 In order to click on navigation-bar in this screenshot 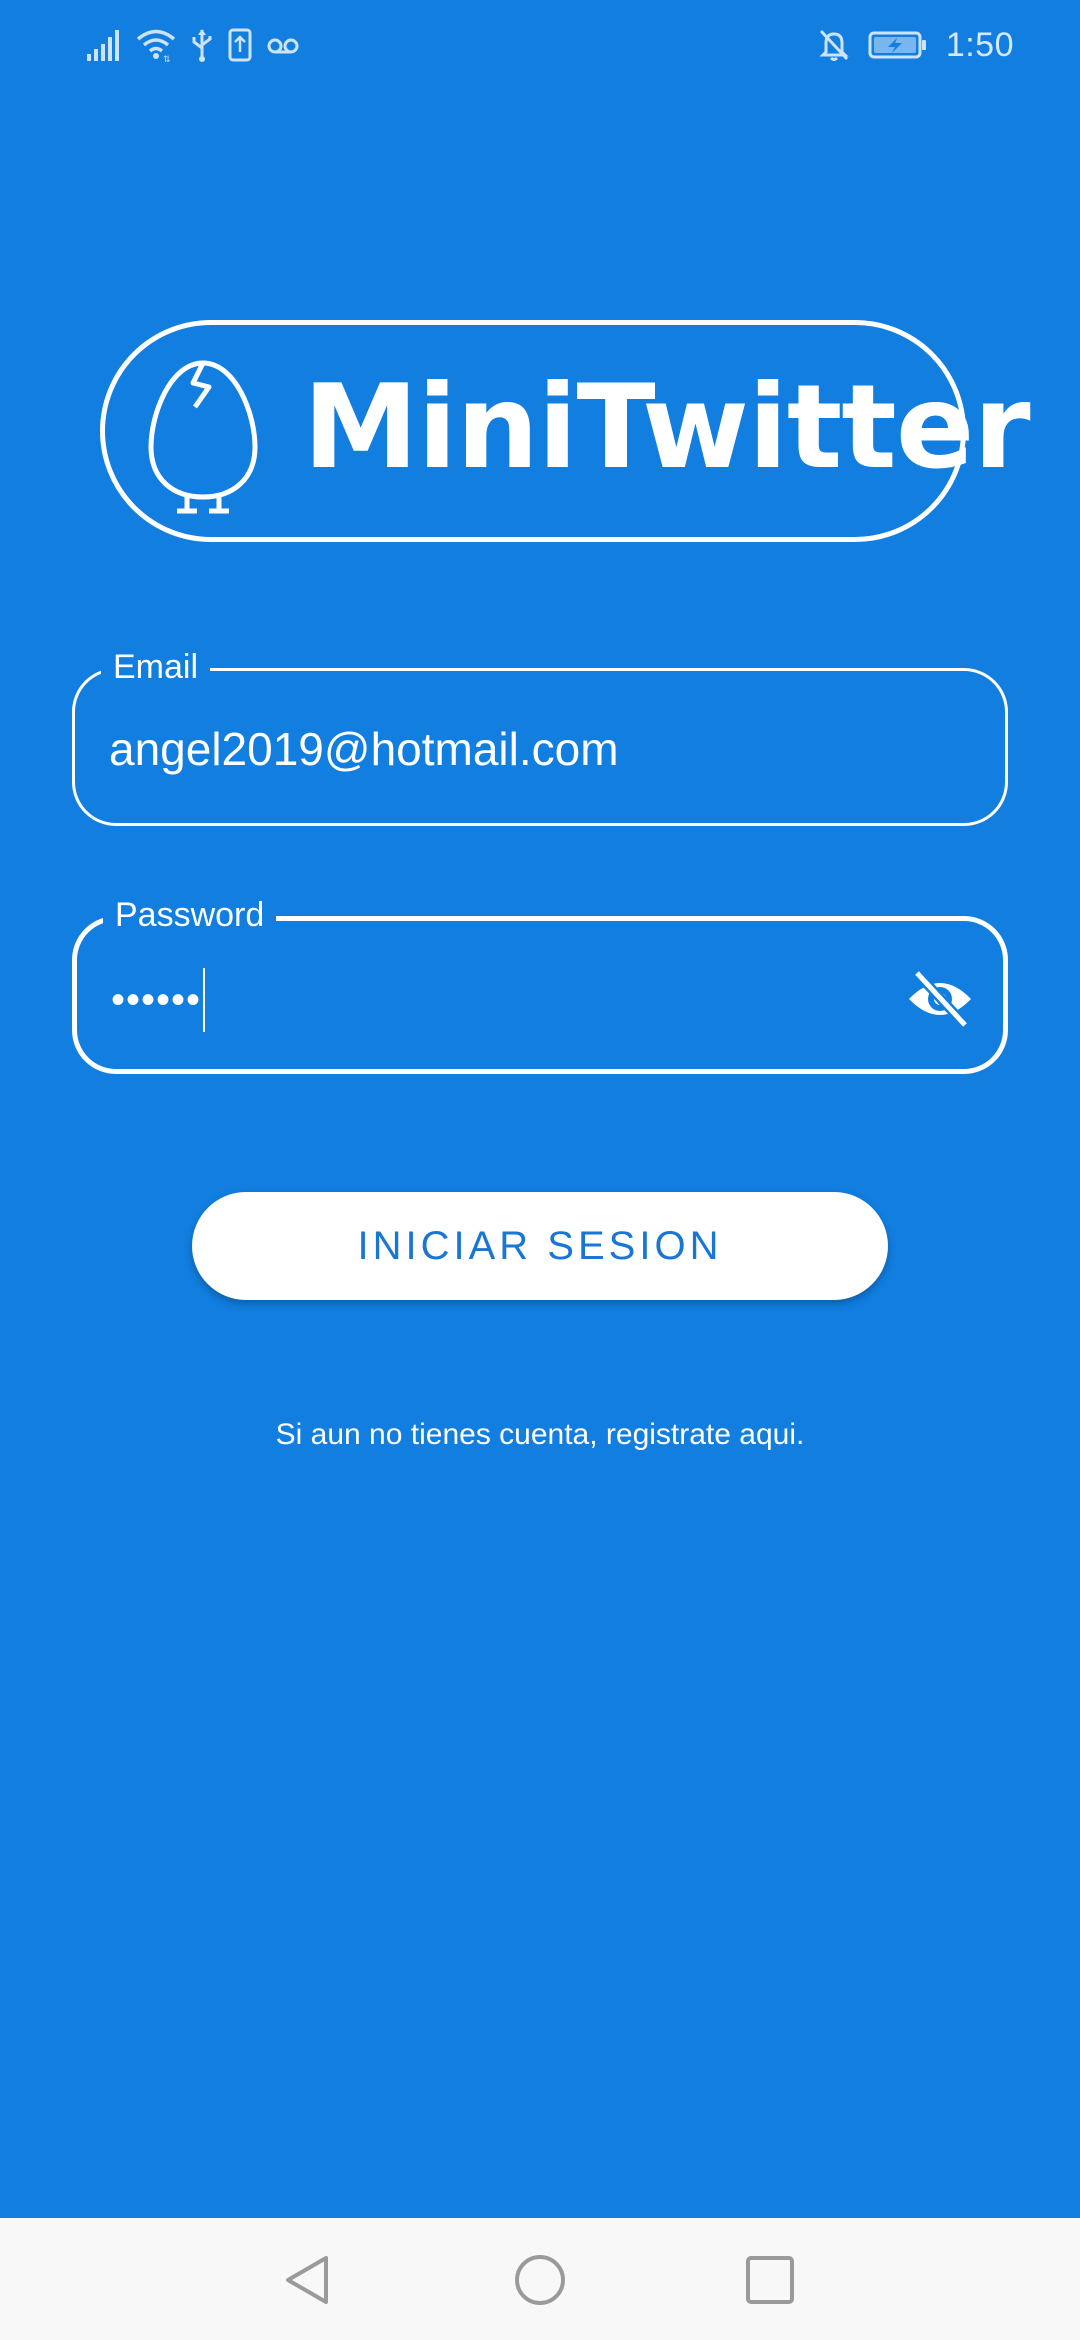, I will do `click(540, 2279)`.